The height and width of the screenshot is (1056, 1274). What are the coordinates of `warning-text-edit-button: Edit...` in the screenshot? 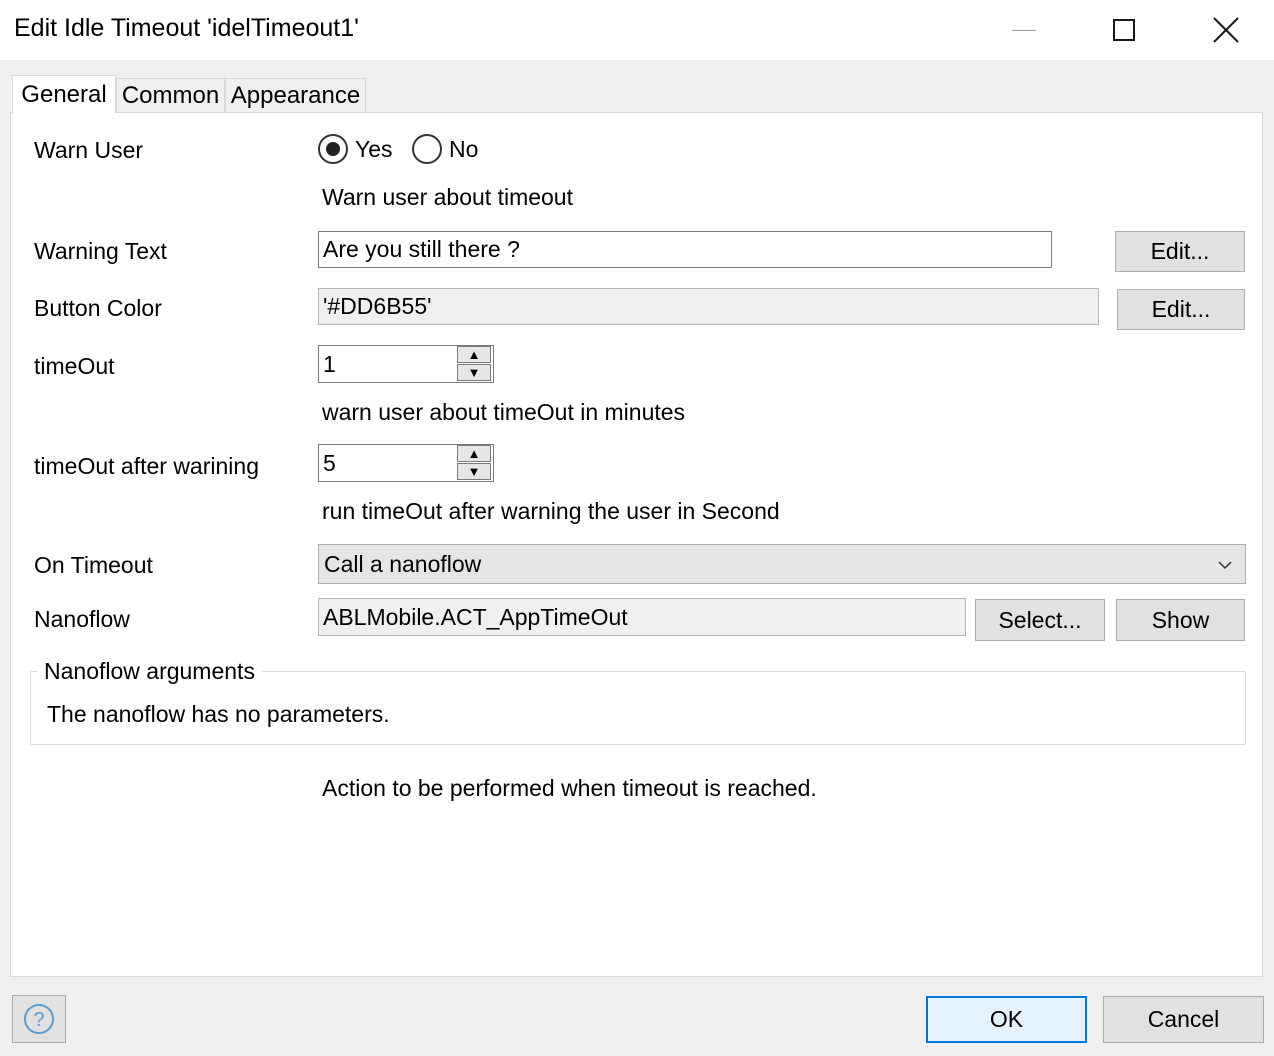 It's located at (1180, 251).